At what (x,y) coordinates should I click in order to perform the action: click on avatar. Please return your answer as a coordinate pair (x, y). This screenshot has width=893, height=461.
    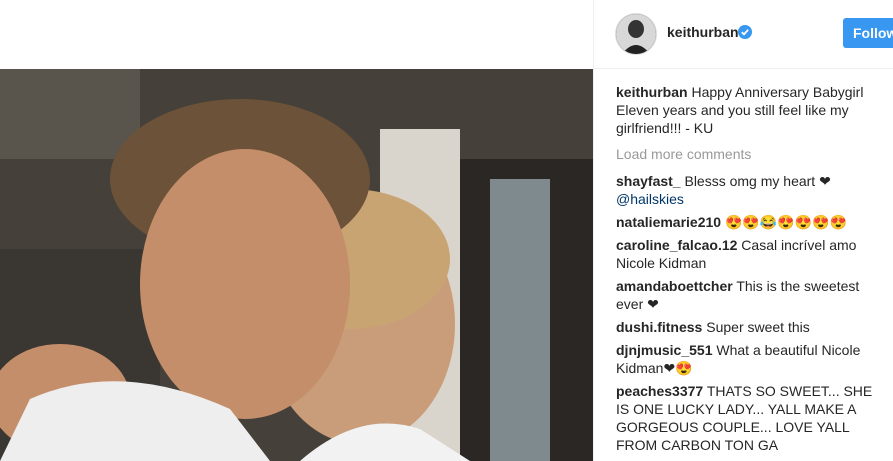
    Looking at the image, I should click on (636, 34).